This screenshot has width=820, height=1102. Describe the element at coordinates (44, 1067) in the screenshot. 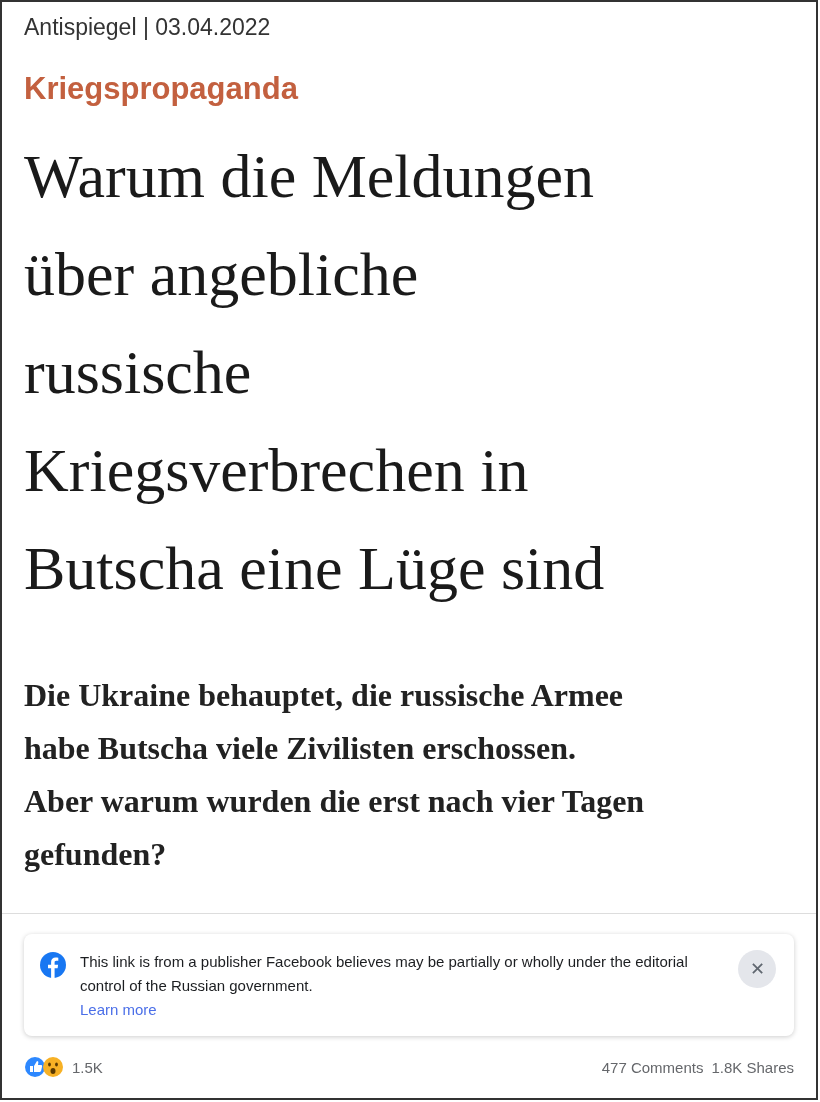

I see `reaction-icons` at that location.